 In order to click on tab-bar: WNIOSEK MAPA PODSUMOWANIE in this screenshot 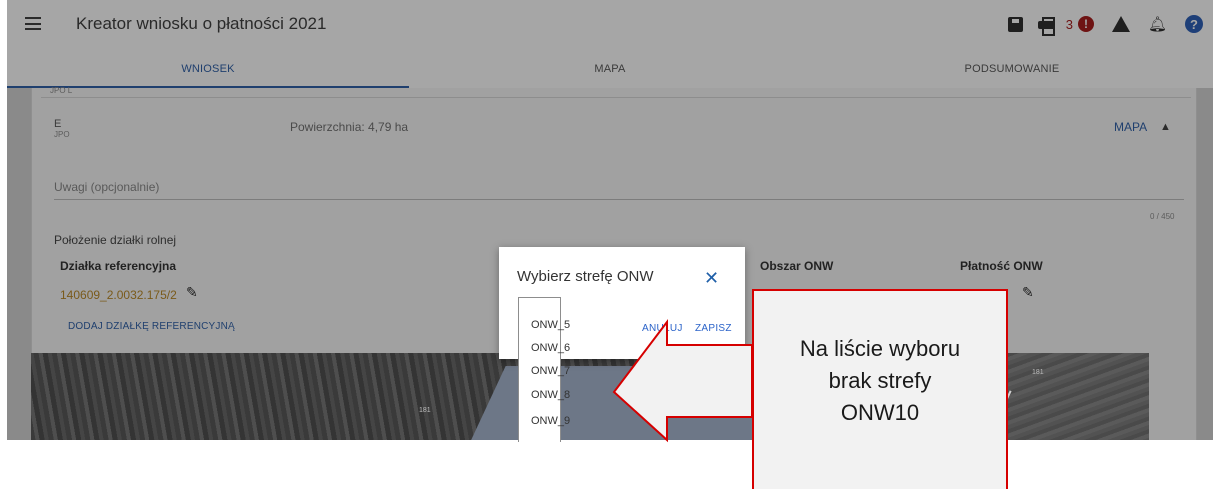, I will do `click(610, 68)`.